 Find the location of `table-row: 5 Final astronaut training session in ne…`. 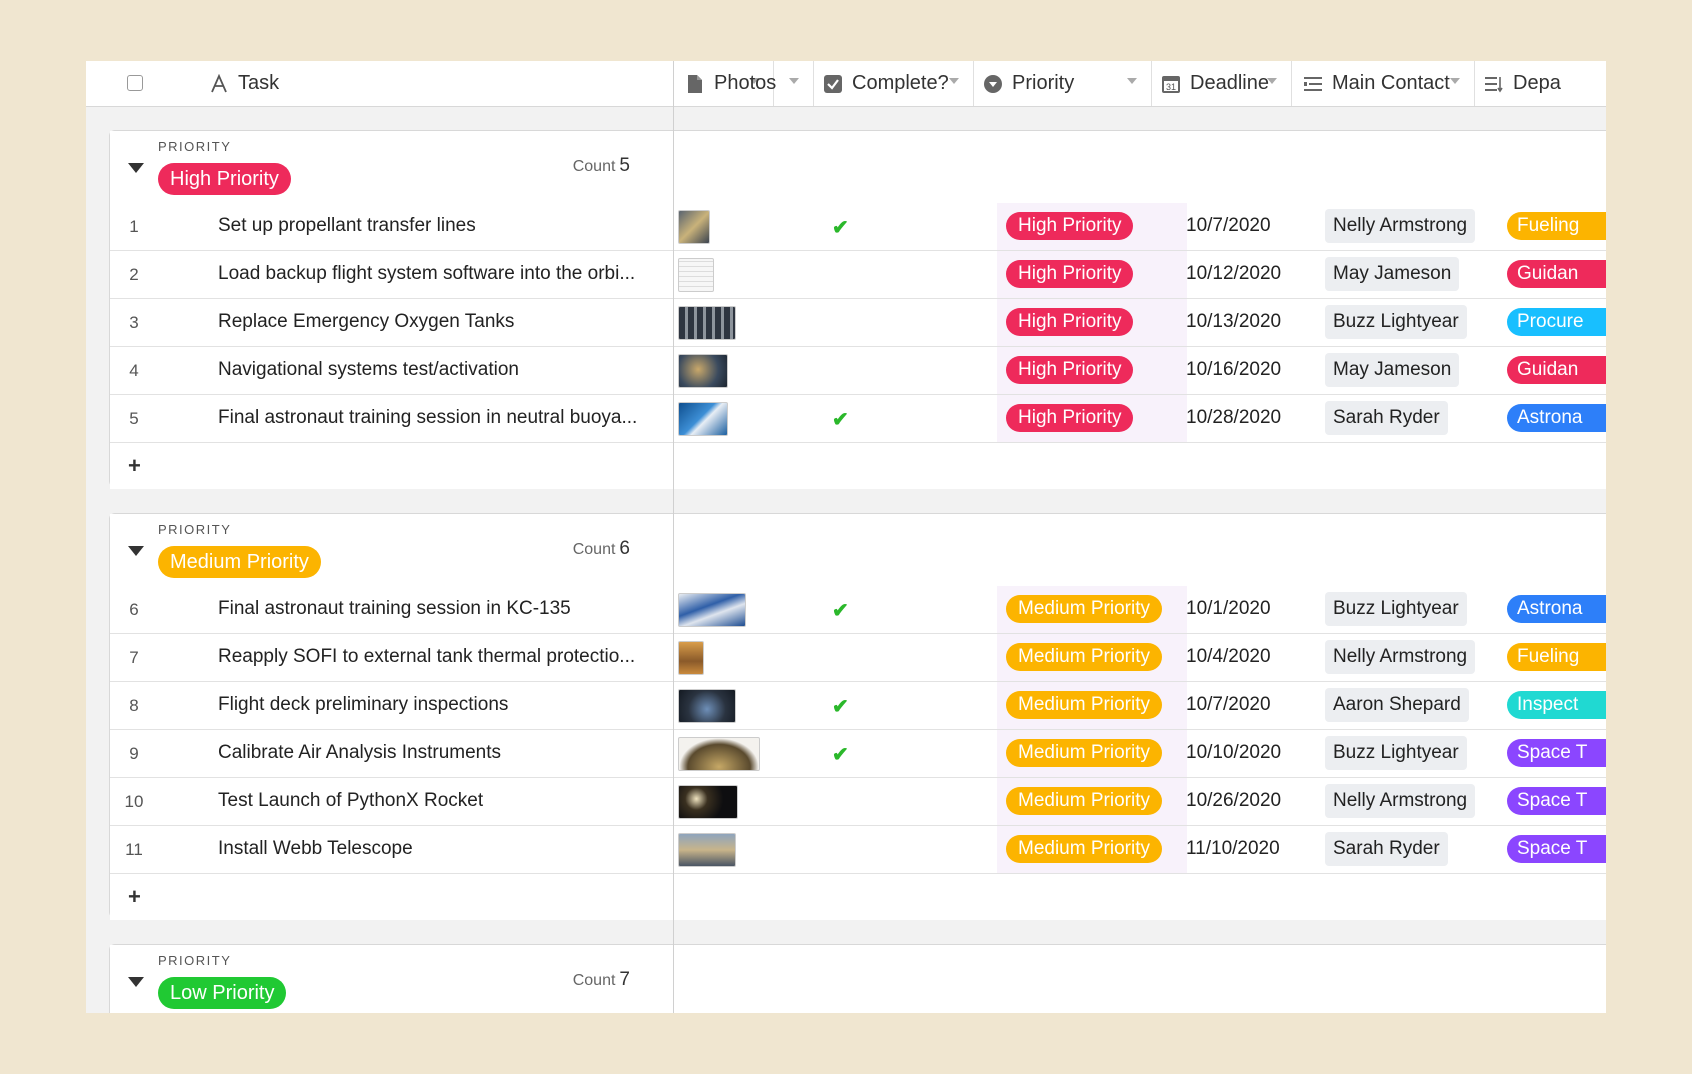

table-row: 5 Final astronaut training session in ne… is located at coordinates (858, 419).